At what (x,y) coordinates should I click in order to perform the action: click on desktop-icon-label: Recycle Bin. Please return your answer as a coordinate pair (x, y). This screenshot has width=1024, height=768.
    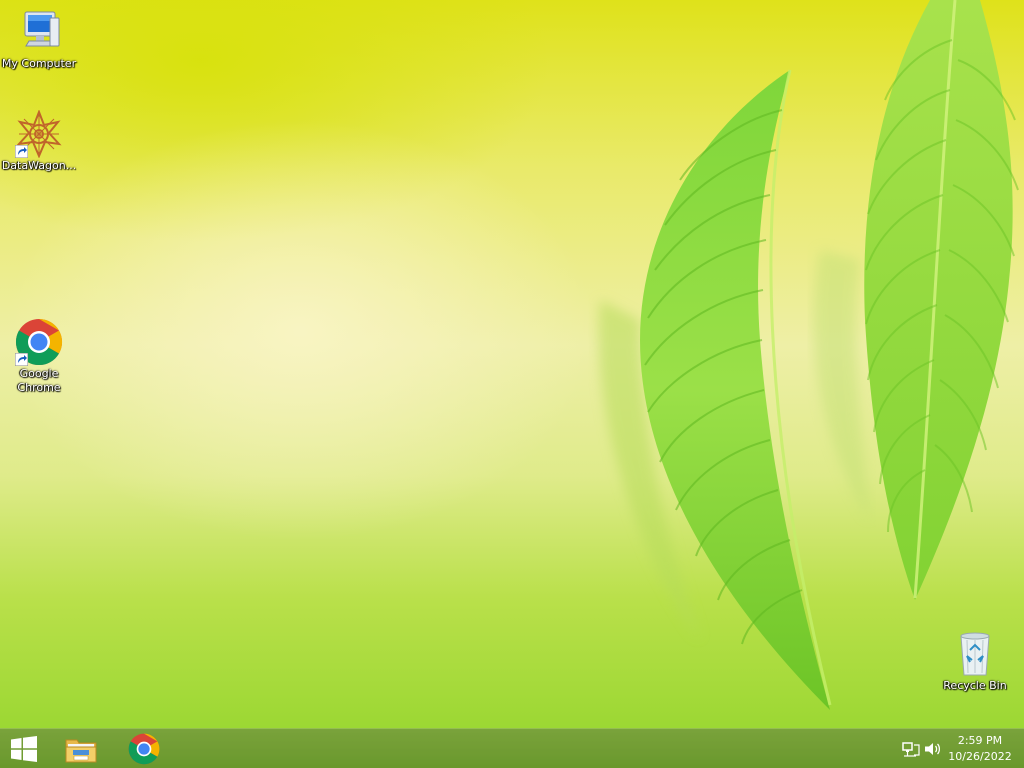
    Looking at the image, I should click on (975, 685).